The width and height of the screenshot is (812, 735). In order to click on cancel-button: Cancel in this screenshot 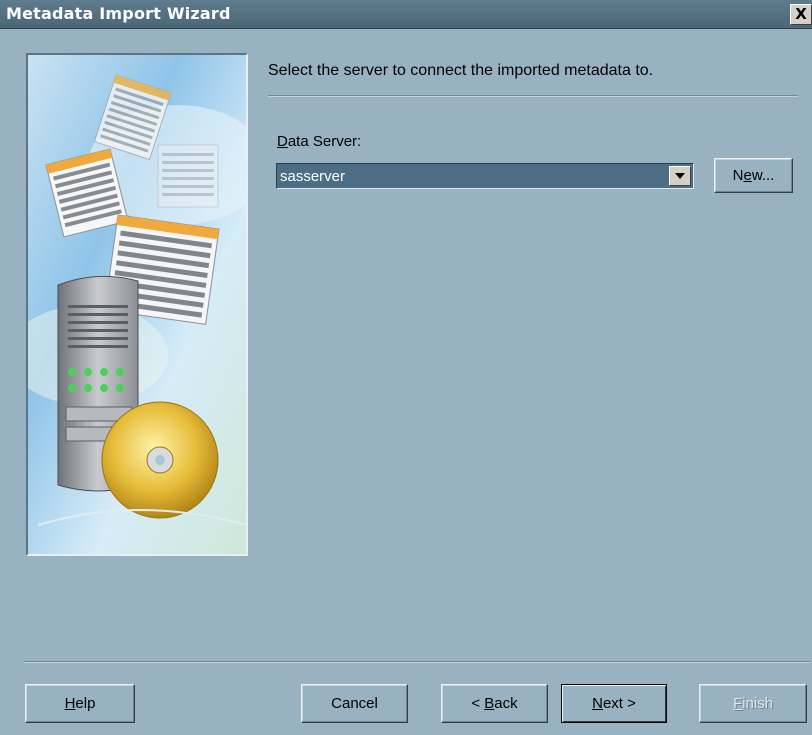, I will do `click(354, 703)`.